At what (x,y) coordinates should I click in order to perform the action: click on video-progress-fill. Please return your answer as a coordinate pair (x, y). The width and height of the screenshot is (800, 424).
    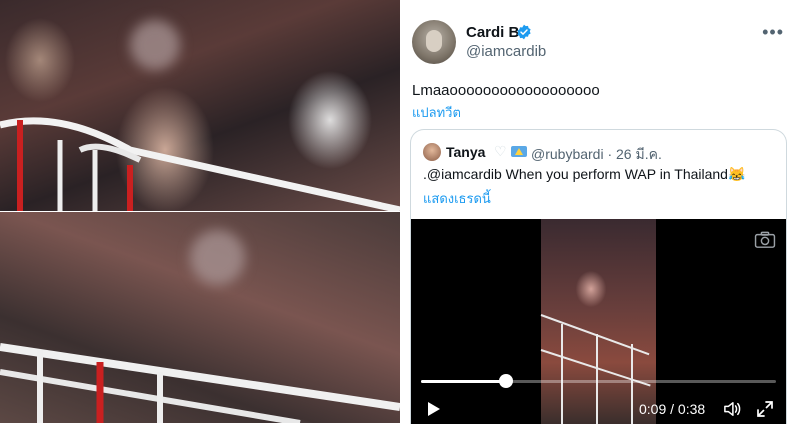
    Looking at the image, I should click on (464, 381).